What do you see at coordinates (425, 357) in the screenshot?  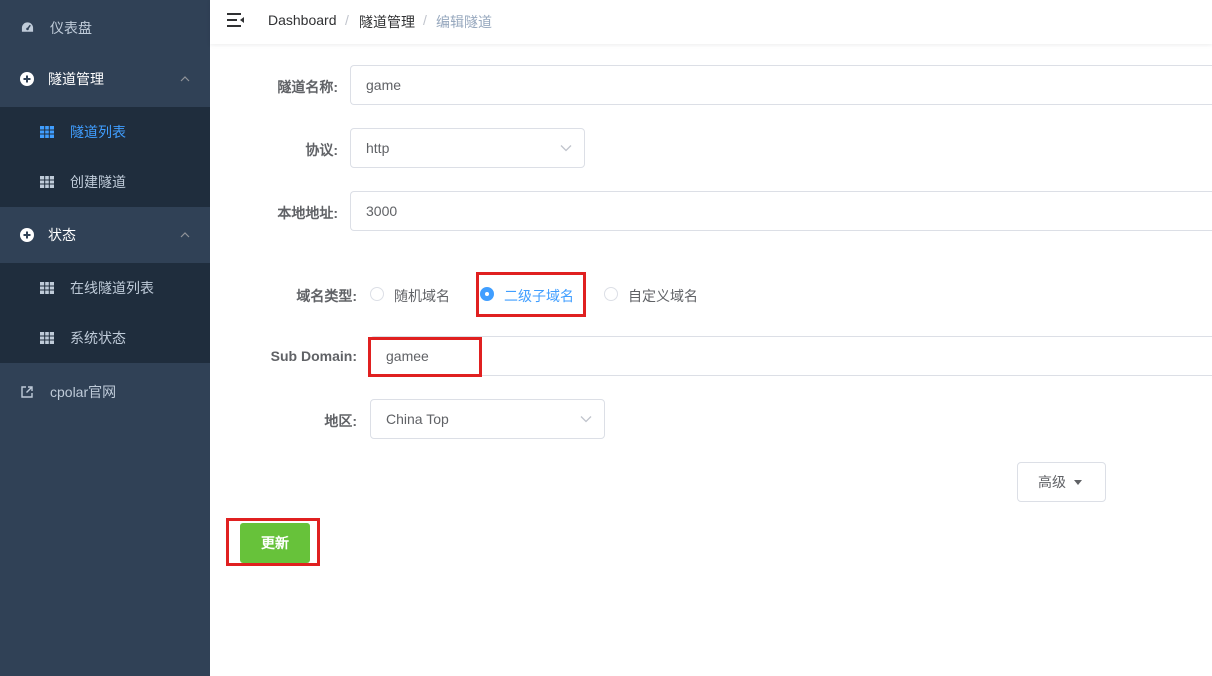 I see `highlight-subdomain-input` at bounding box center [425, 357].